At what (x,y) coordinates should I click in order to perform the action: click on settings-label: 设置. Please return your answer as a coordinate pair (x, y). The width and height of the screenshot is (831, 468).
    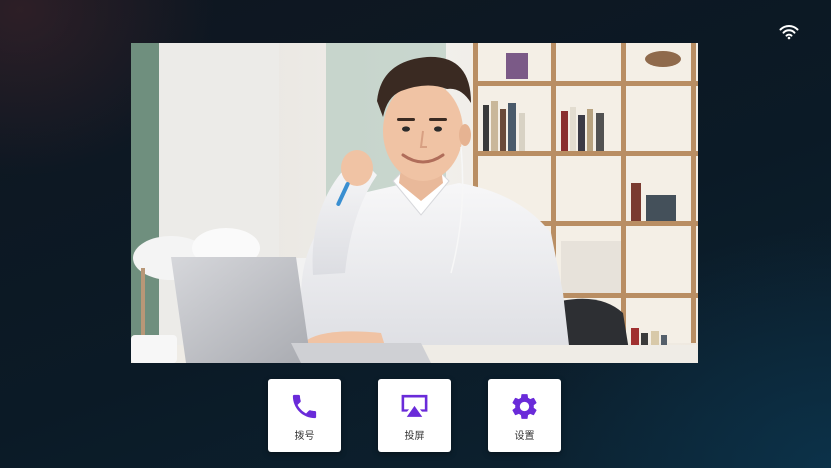
    Looking at the image, I should click on (524, 436).